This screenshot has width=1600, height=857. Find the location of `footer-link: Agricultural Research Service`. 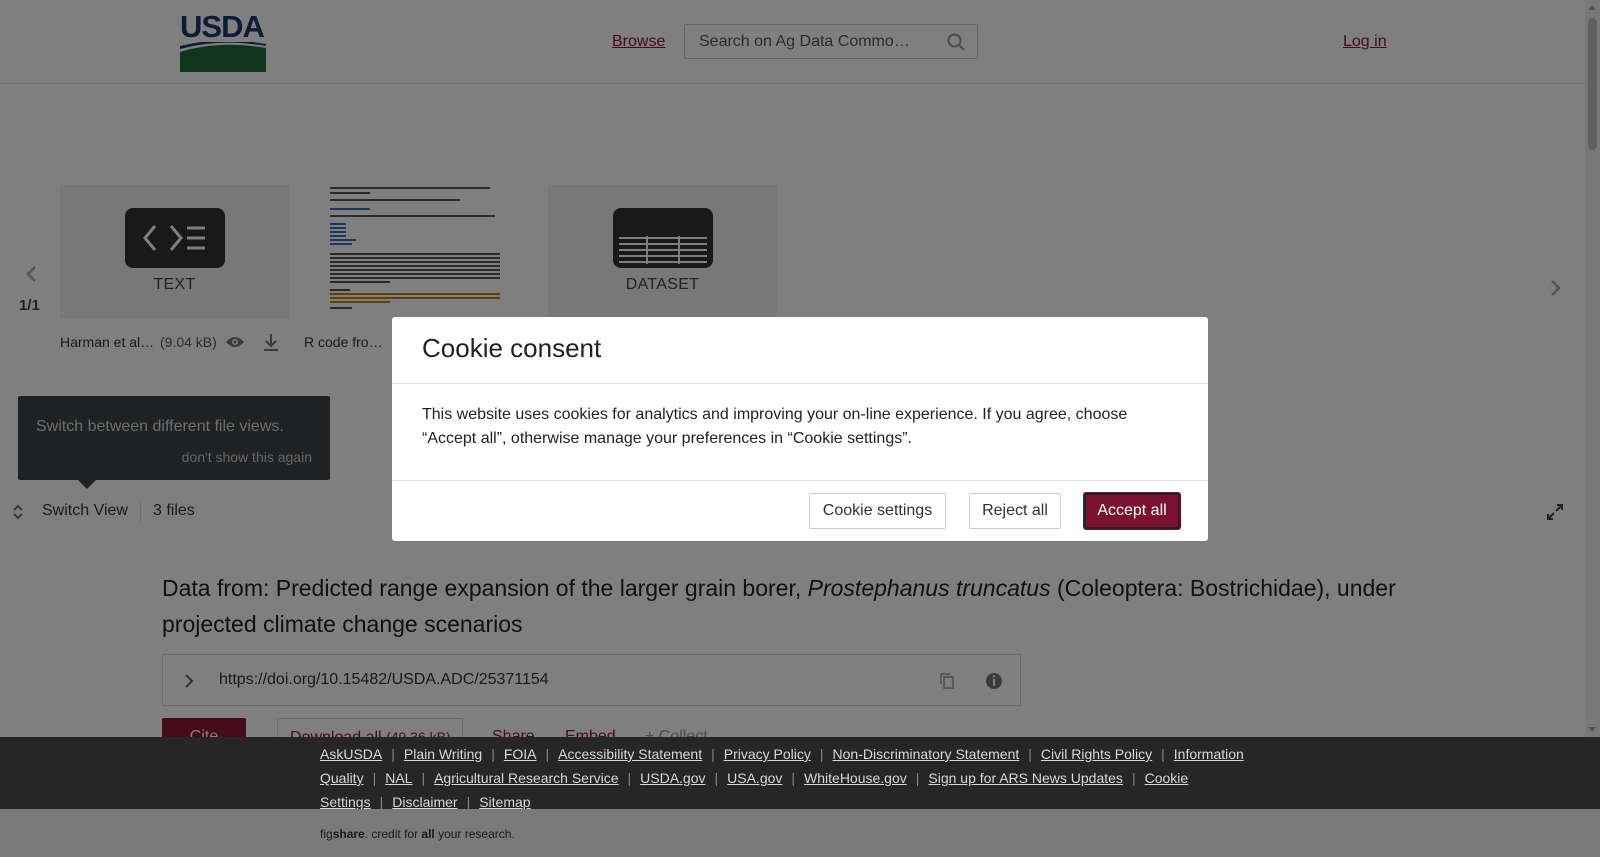

footer-link: Agricultural Research Service is located at coordinates (526, 778).